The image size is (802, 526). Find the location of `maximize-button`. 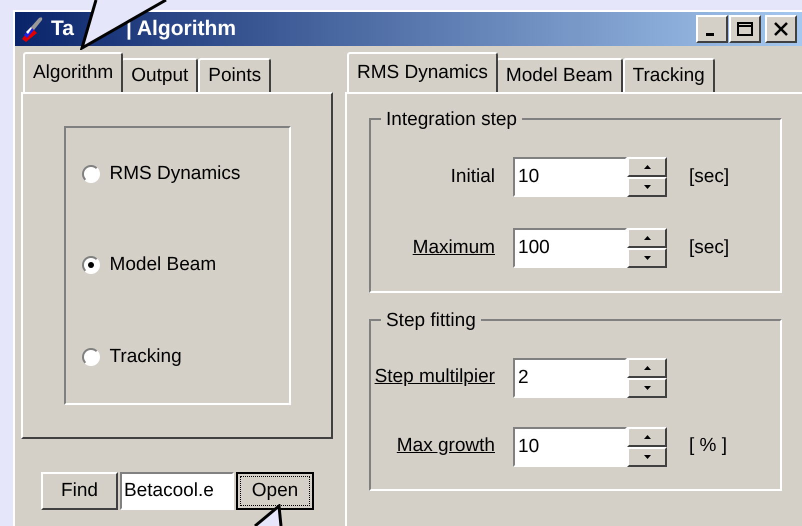

maximize-button is located at coordinates (745, 29).